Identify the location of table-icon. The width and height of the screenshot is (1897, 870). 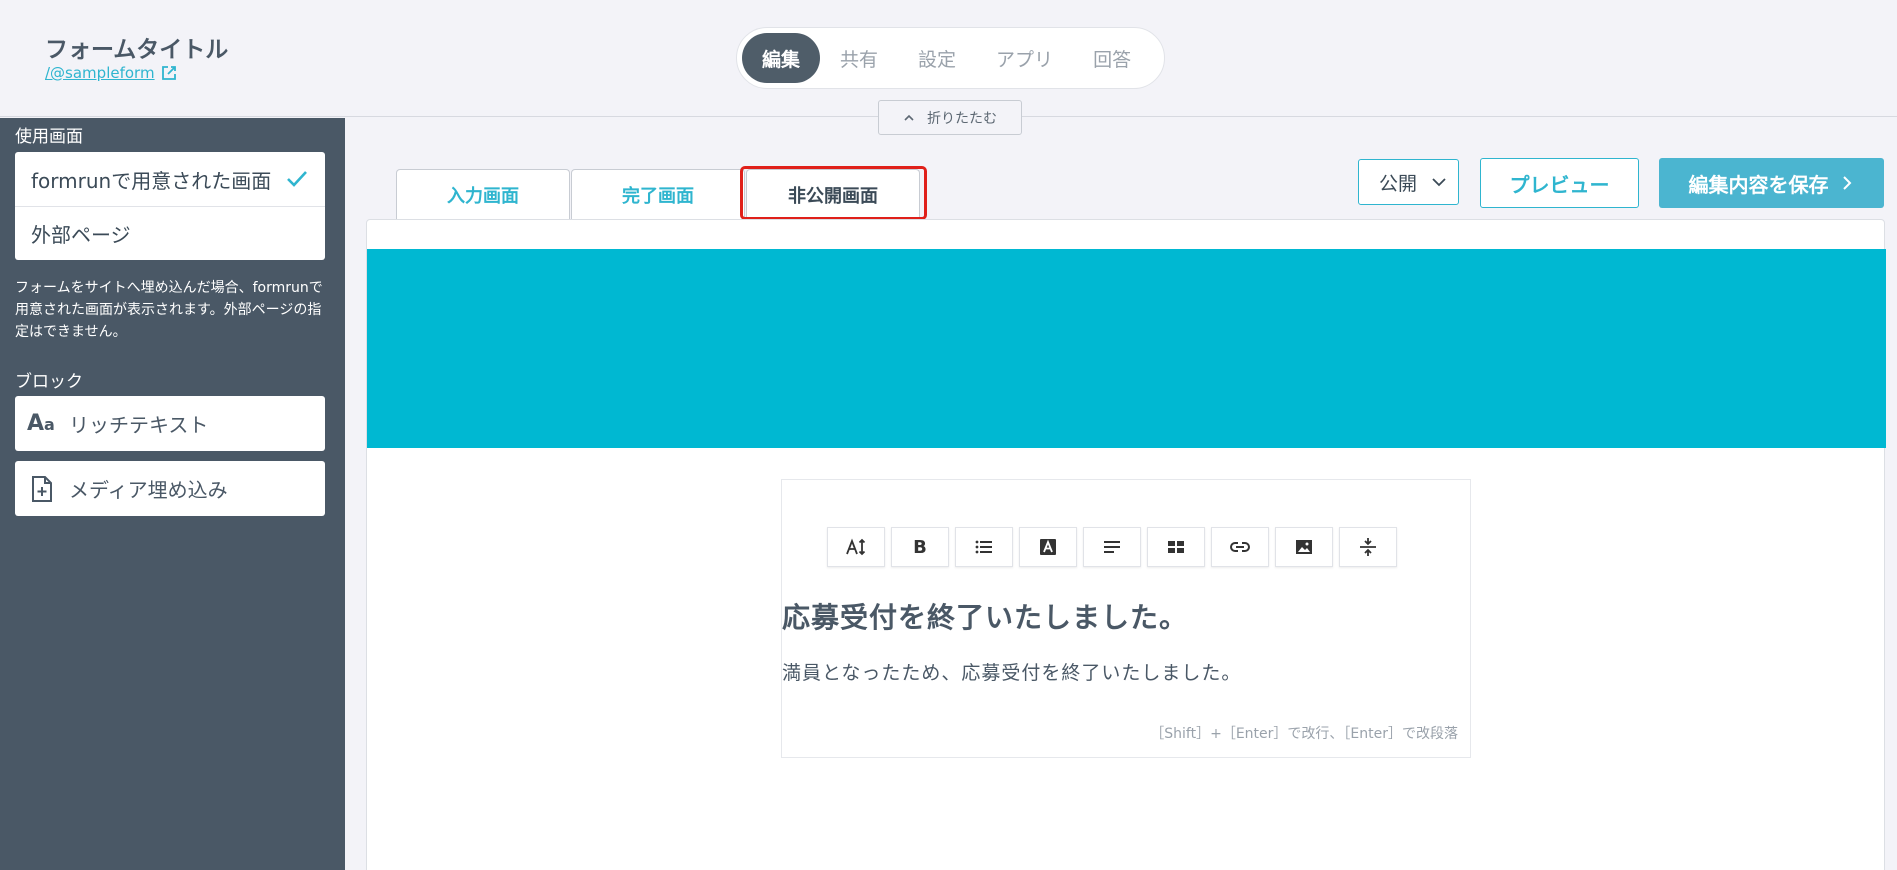
(1176, 547).